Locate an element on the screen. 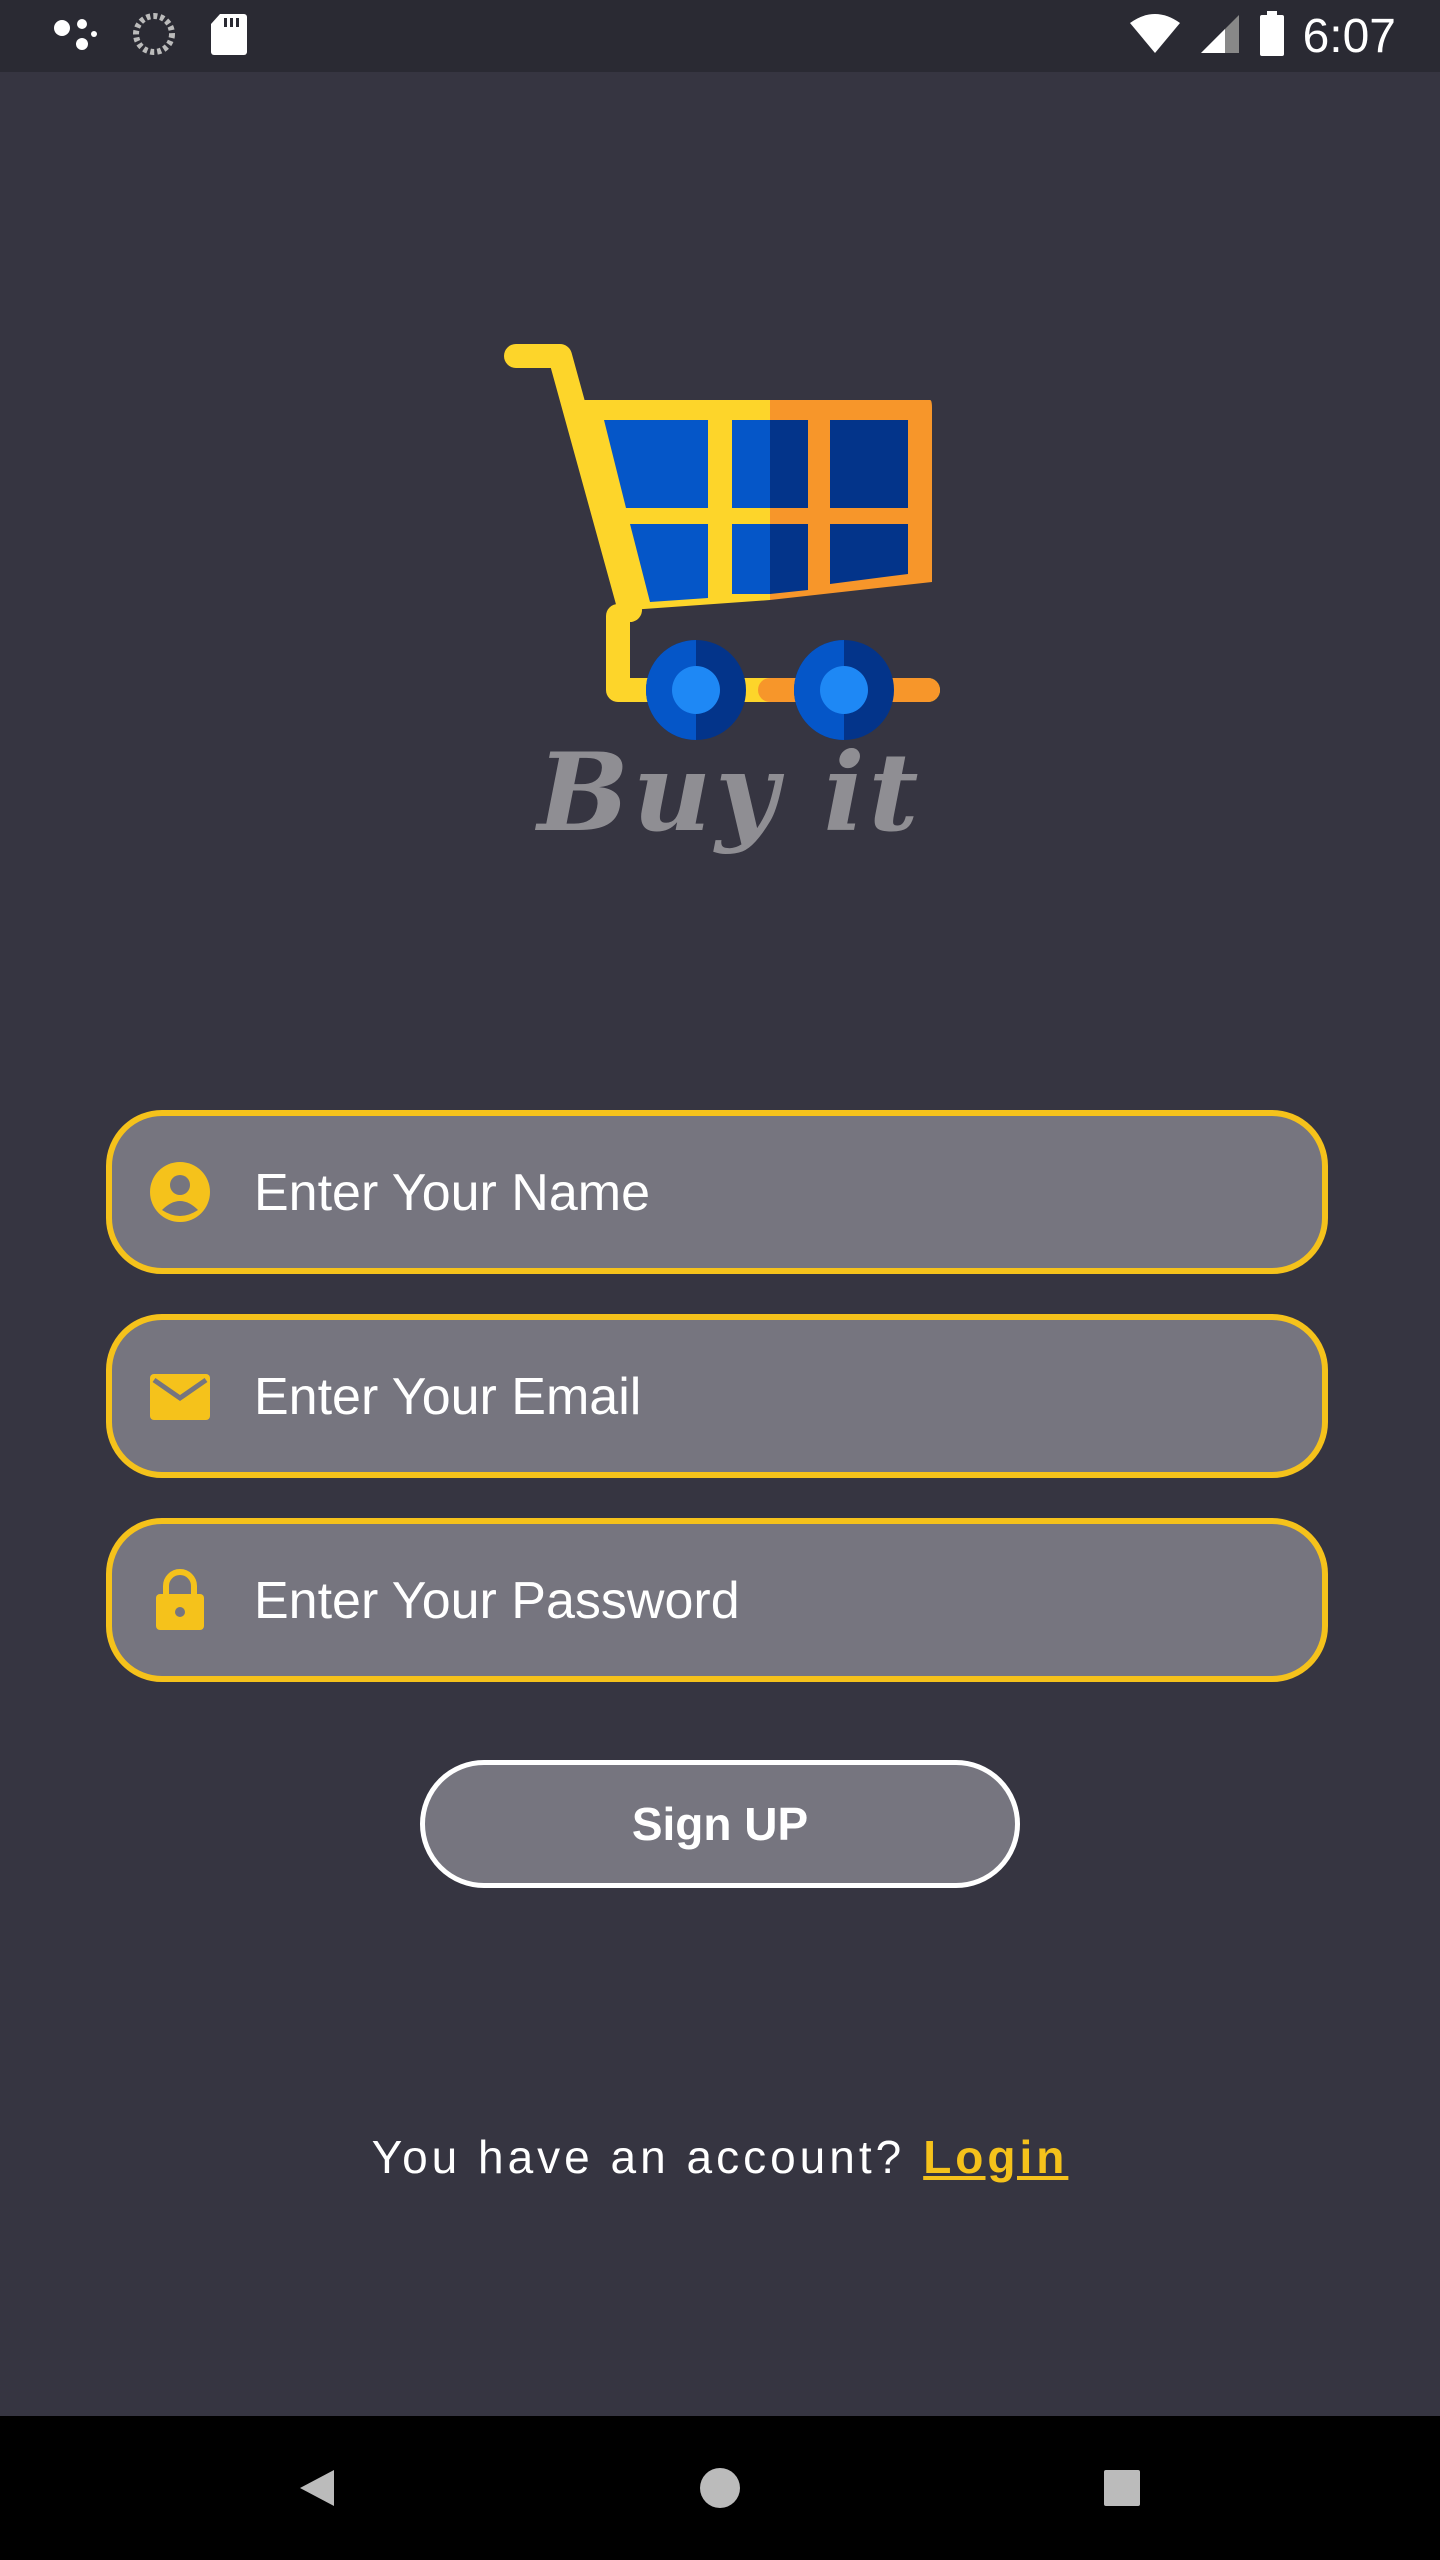  sync-spinner-icon is located at coordinates (154, 36).